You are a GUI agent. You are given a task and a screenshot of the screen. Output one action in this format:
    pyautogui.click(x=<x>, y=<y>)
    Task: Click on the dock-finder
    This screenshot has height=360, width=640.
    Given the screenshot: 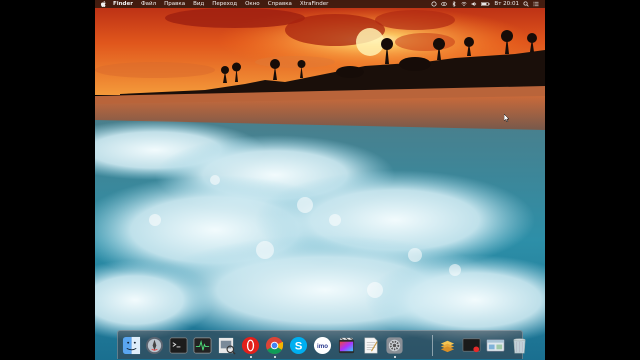 What is the action you would take?
    pyautogui.click(x=131, y=345)
    